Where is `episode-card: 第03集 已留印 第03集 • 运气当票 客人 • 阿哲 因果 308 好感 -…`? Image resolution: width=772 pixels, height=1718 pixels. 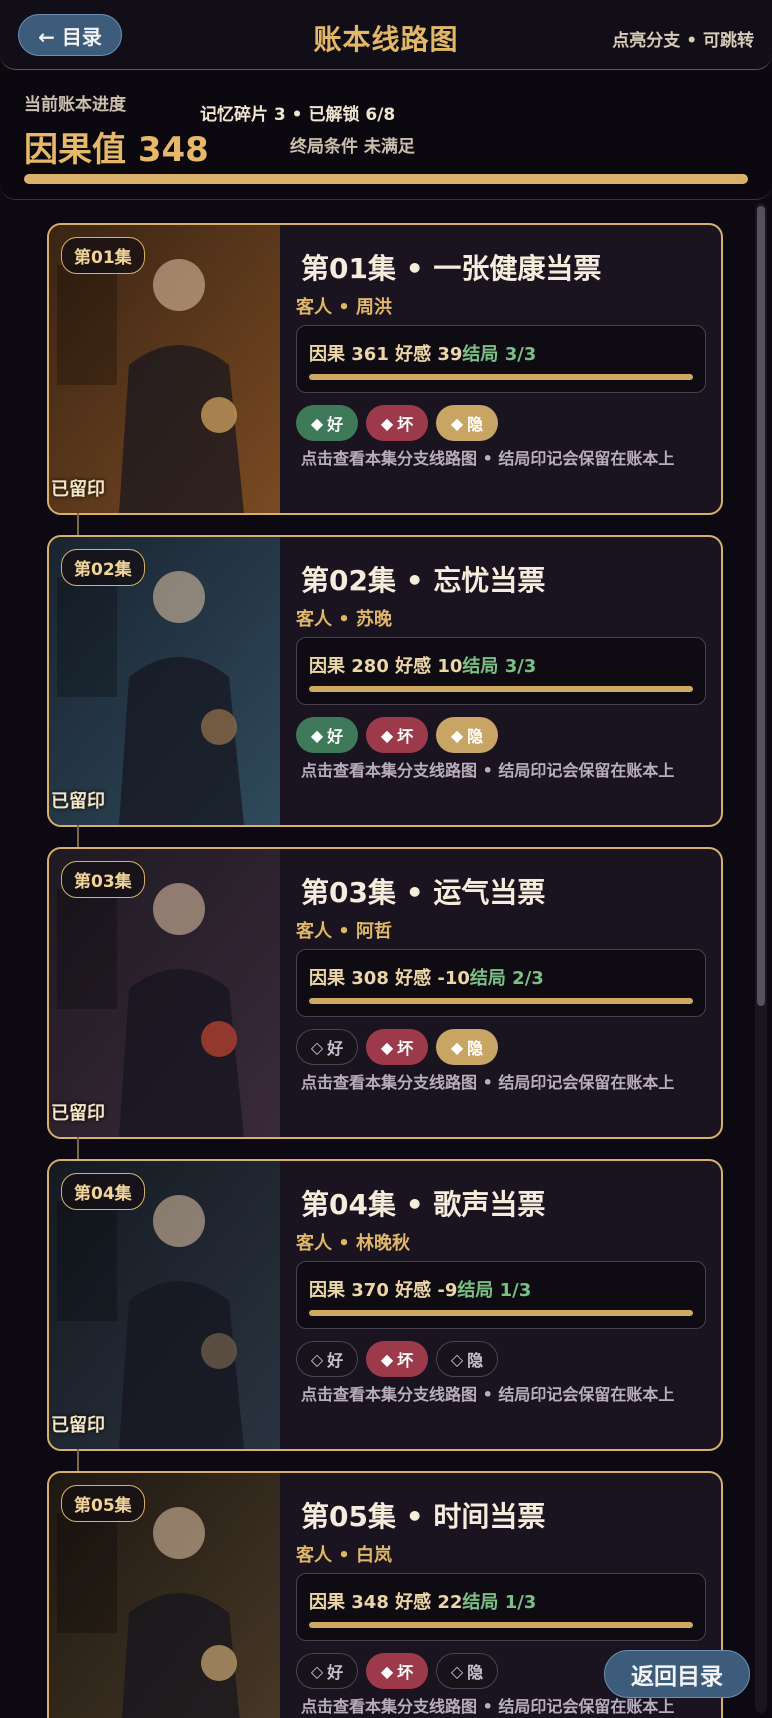 episode-card: 第03集 已留印 第03集 • 运气当票 客人 • 阿哲 因果 308 好感 -… is located at coordinates (385, 993).